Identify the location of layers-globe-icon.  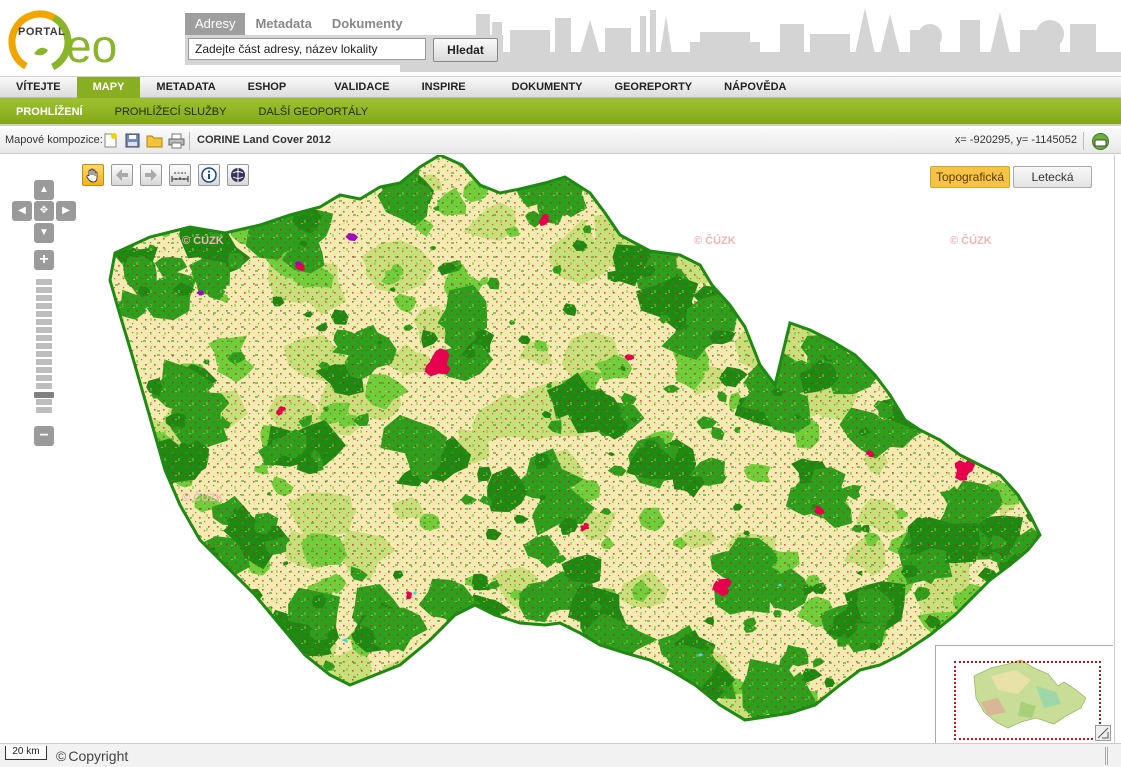
(1100, 141).